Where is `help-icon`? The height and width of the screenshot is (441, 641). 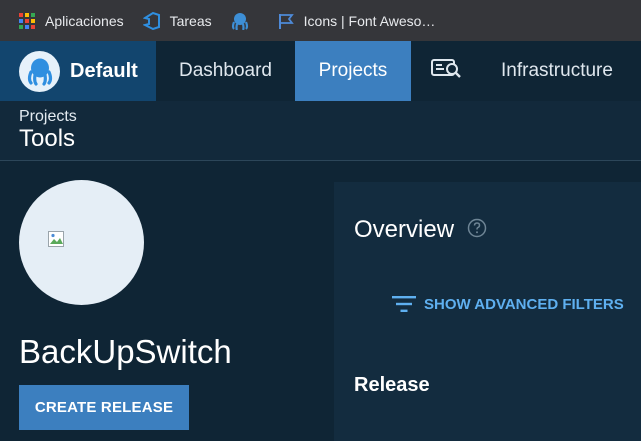
help-icon is located at coordinates (477, 228).